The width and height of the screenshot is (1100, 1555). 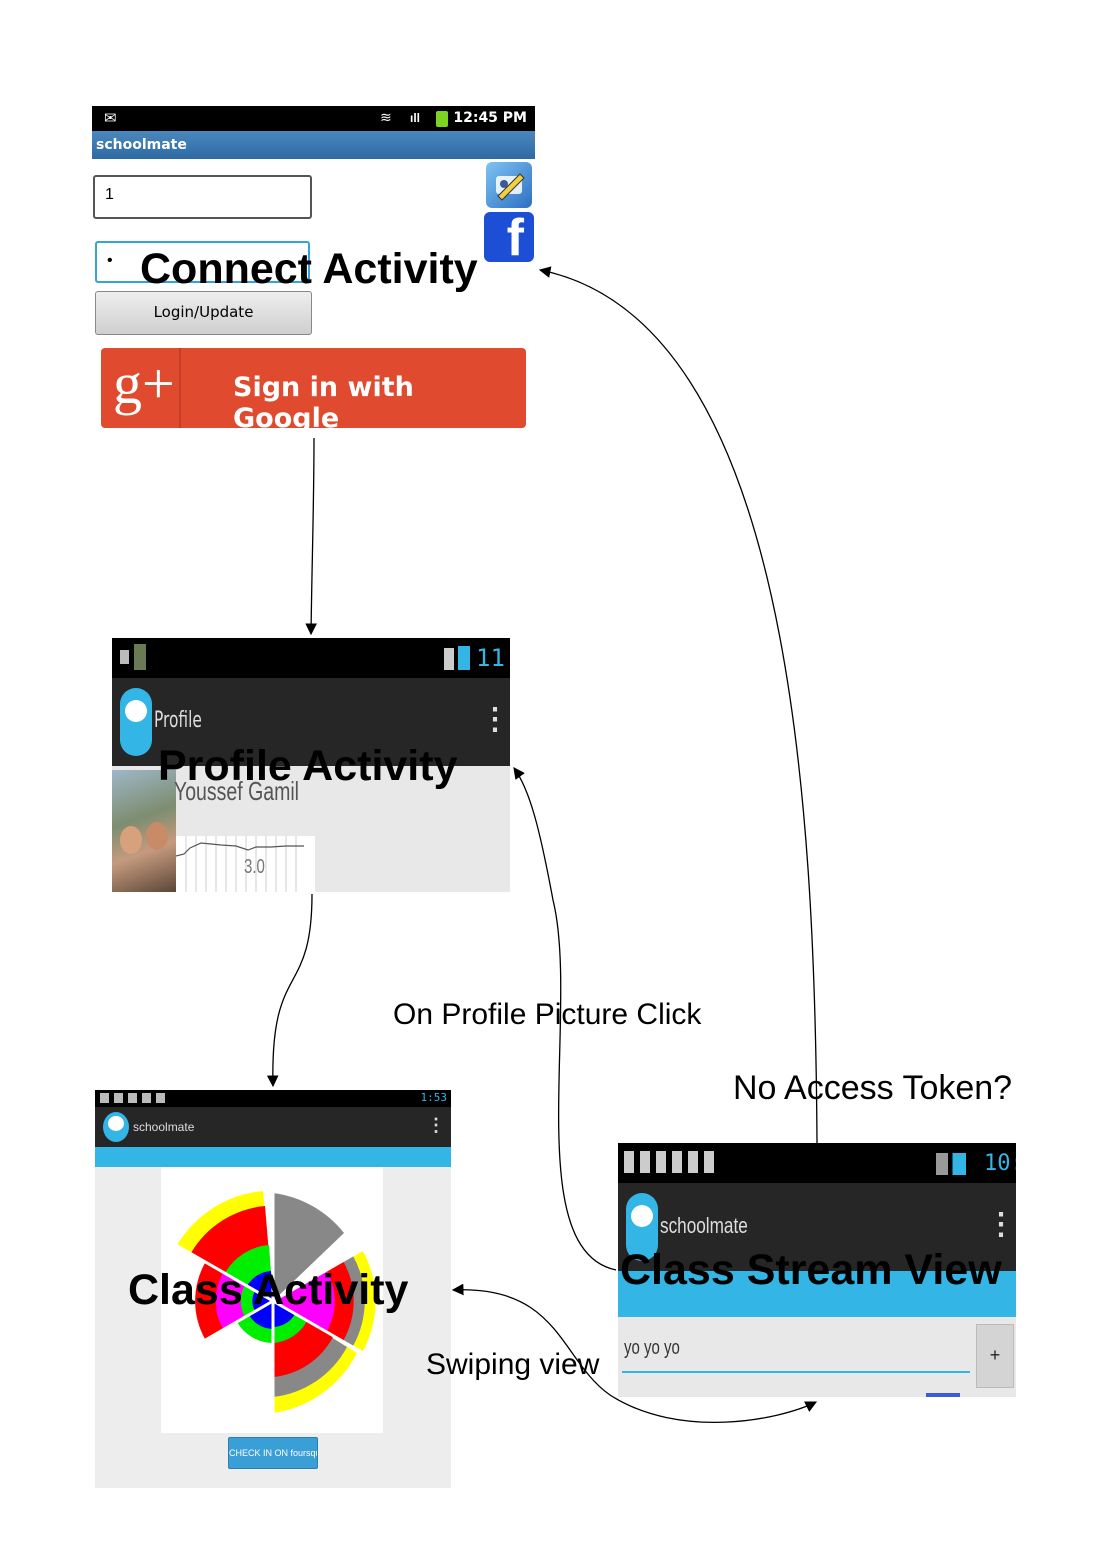 I want to click on username-field: 1, so click(x=202, y=197).